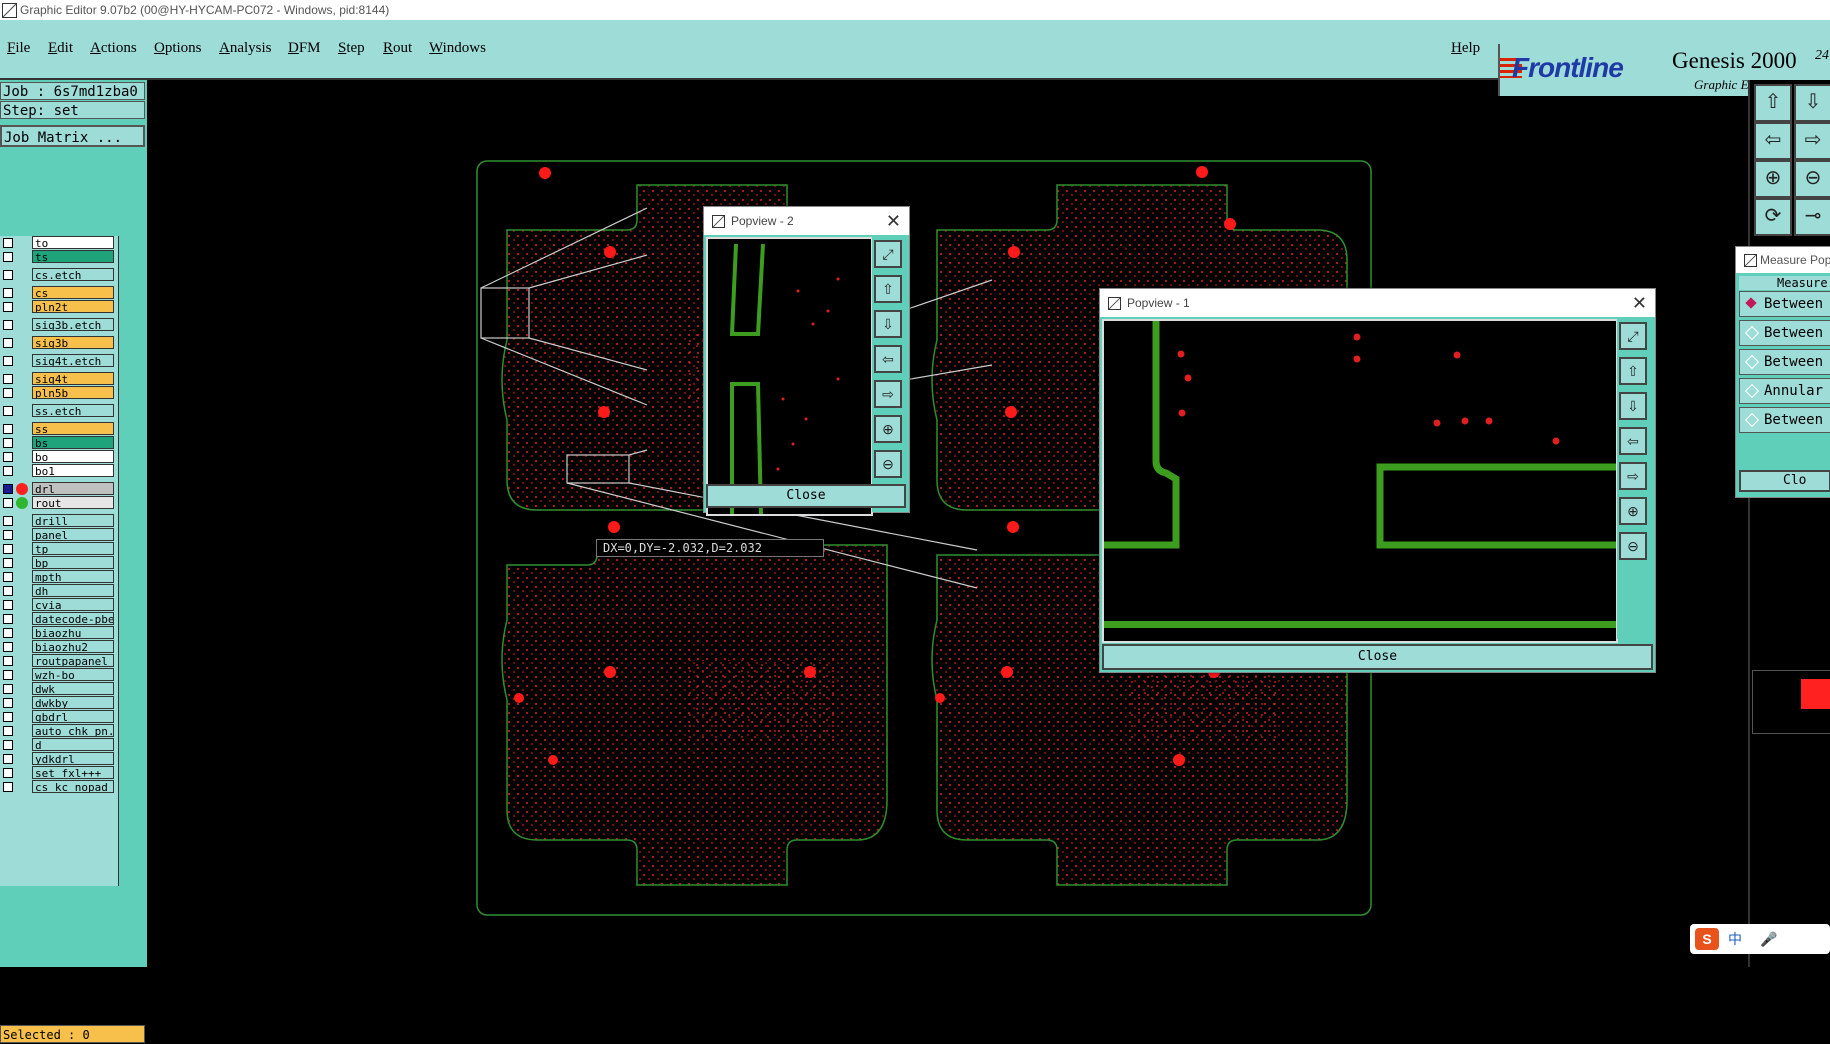 Image resolution: width=1830 pixels, height=1044 pixels. What do you see at coordinates (73, 744) in the screenshot?
I see `layer-name: d` at bounding box center [73, 744].